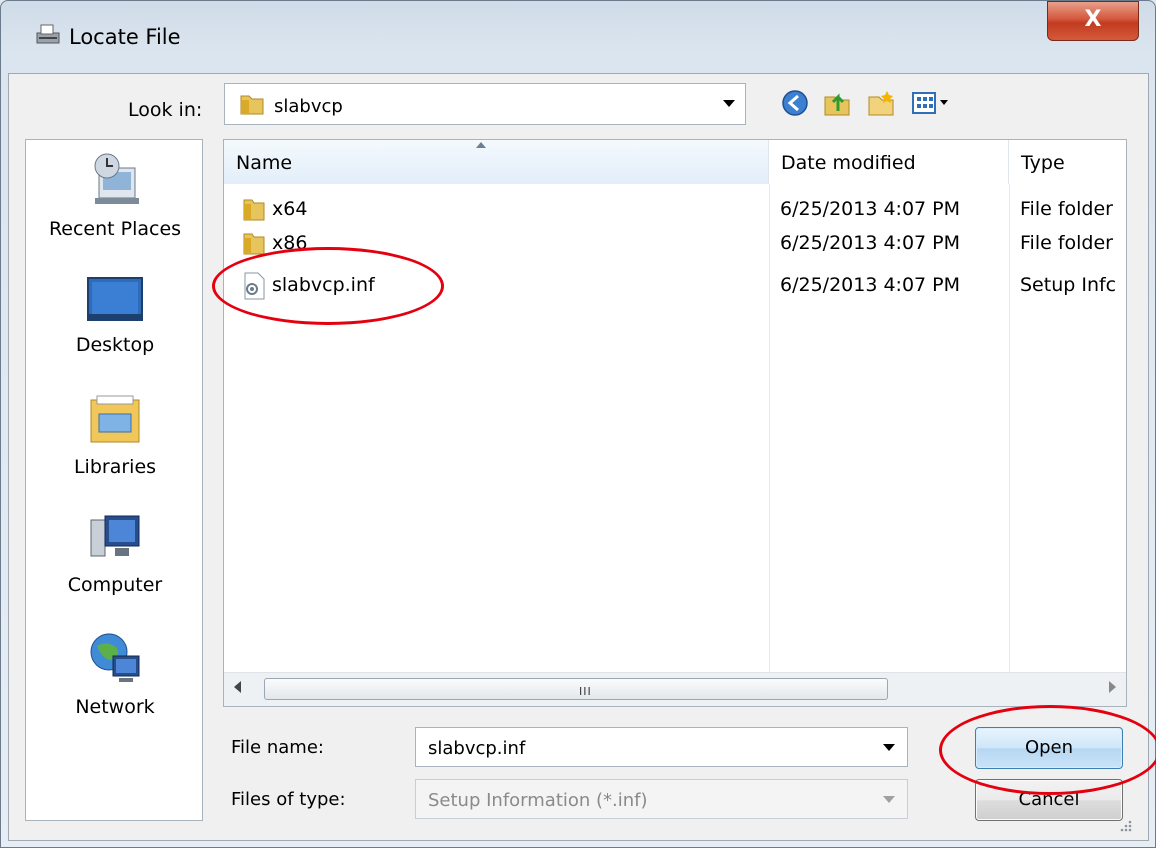  I want to click on place-label: Network, so click(115, 707).